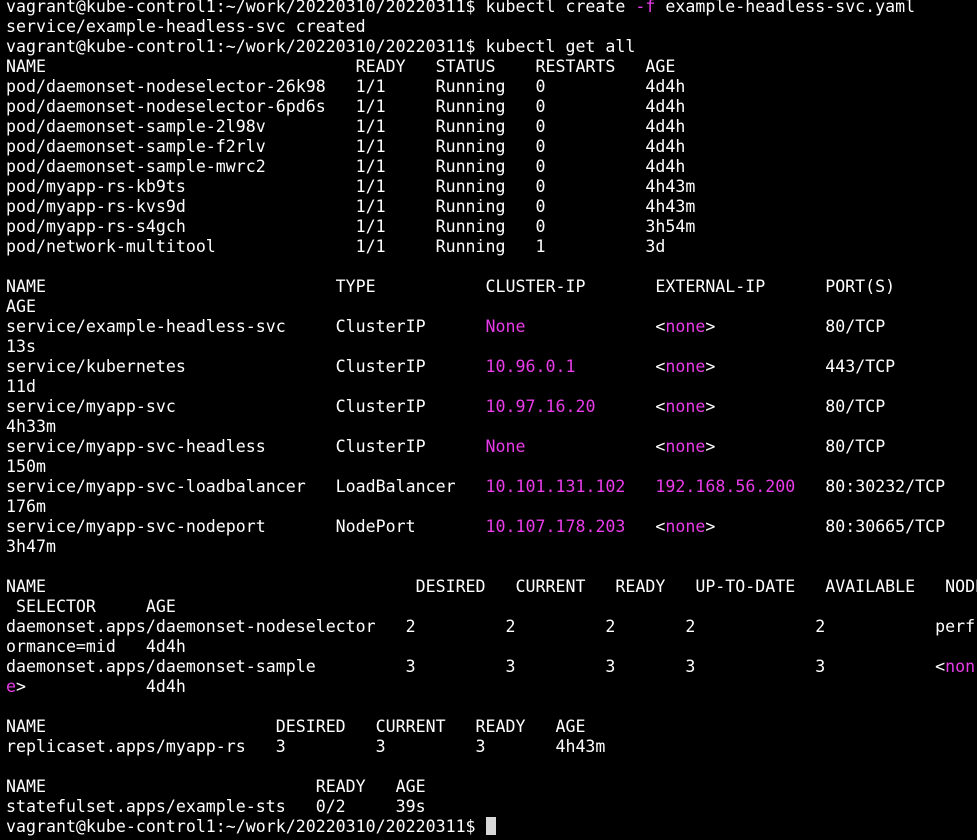 Image resolution: width=977 pixels, height=840 pixels. I want to click on cursor-block, so click(490, 826).